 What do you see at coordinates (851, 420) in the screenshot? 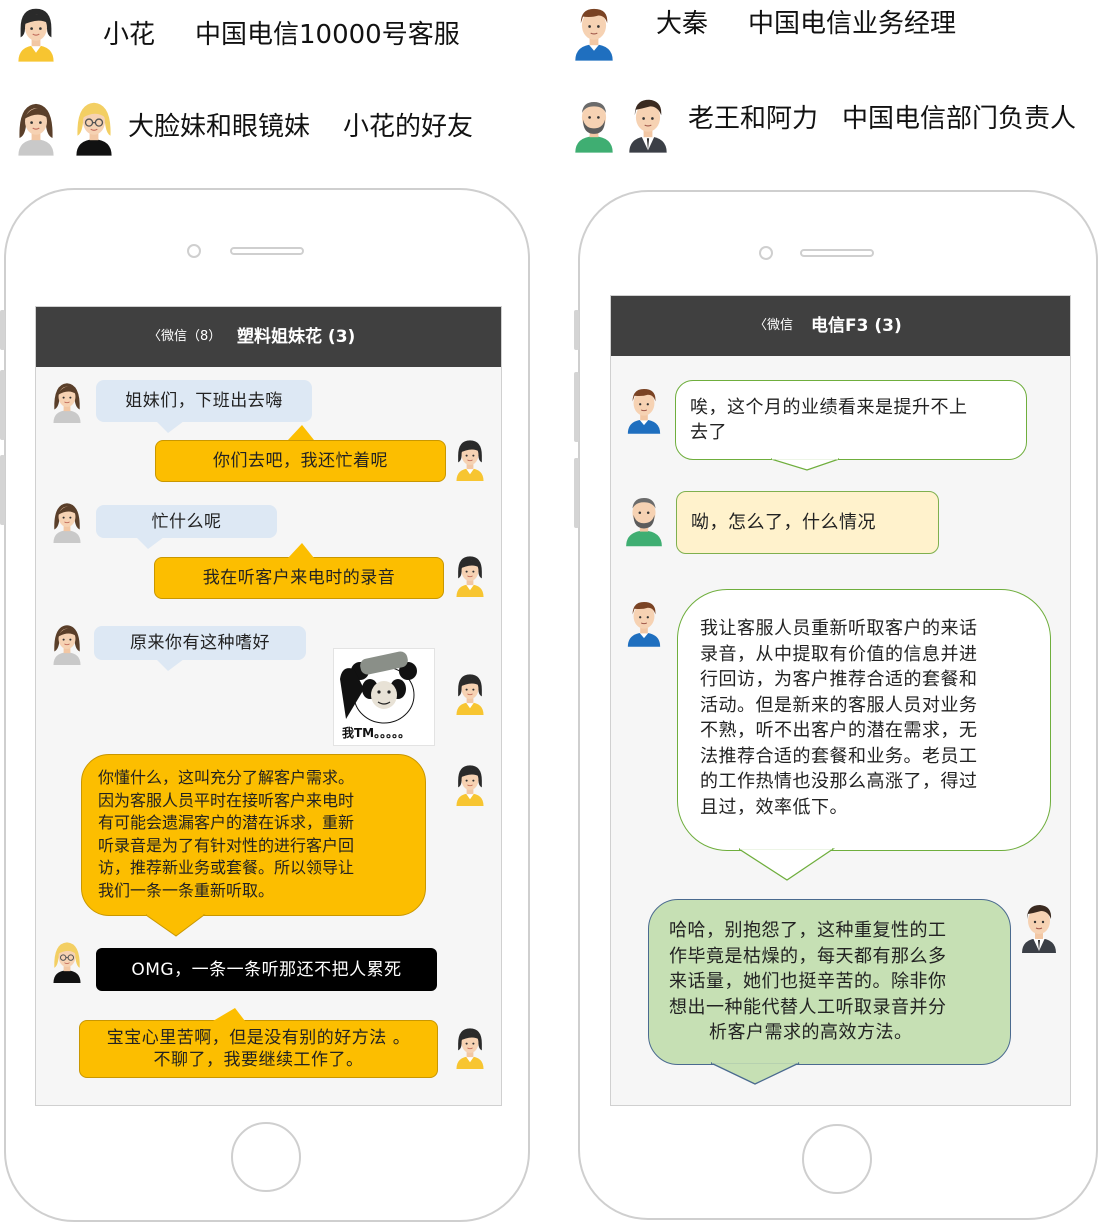
I see `chat-bubble: 唉，这个月的业绩看来是提升不上 去了` at bounding box center [851, 420].